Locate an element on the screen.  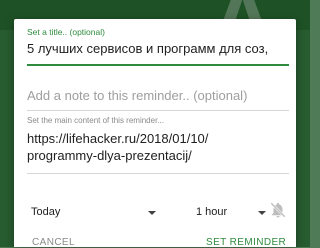
title-input: 5 лучших сервисов и программ для соз, is located at coordinates (161, 51).